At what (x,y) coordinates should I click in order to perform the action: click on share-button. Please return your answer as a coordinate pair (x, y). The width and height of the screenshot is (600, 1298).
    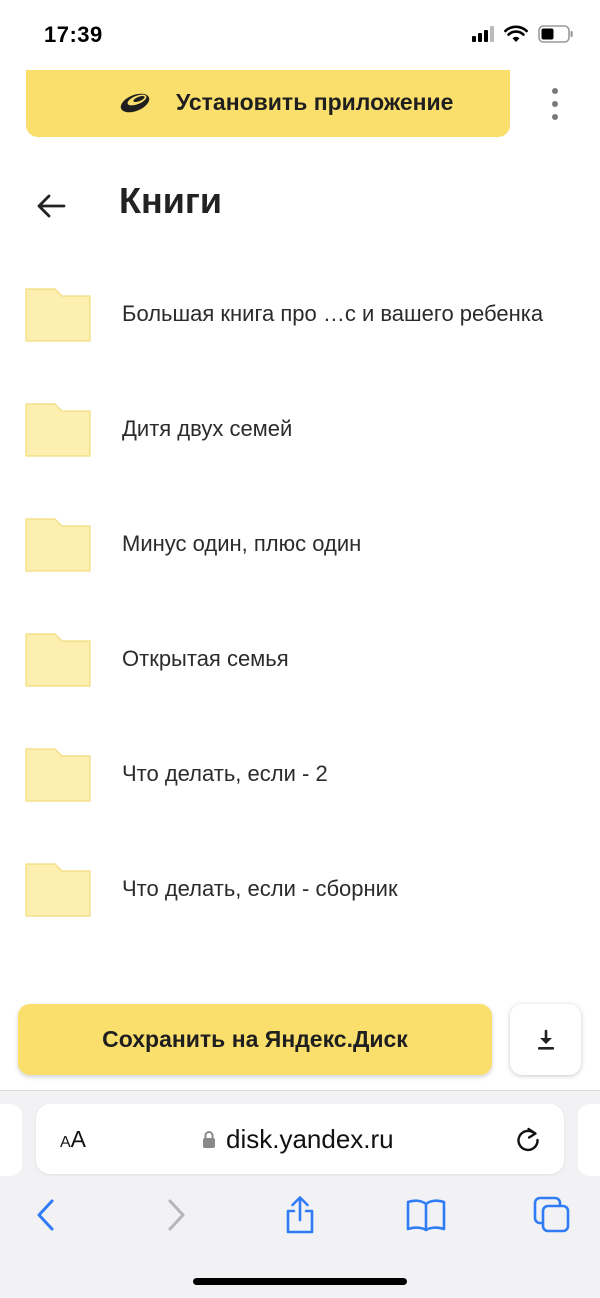
    Looking at the image, I should click on (300, 1215).